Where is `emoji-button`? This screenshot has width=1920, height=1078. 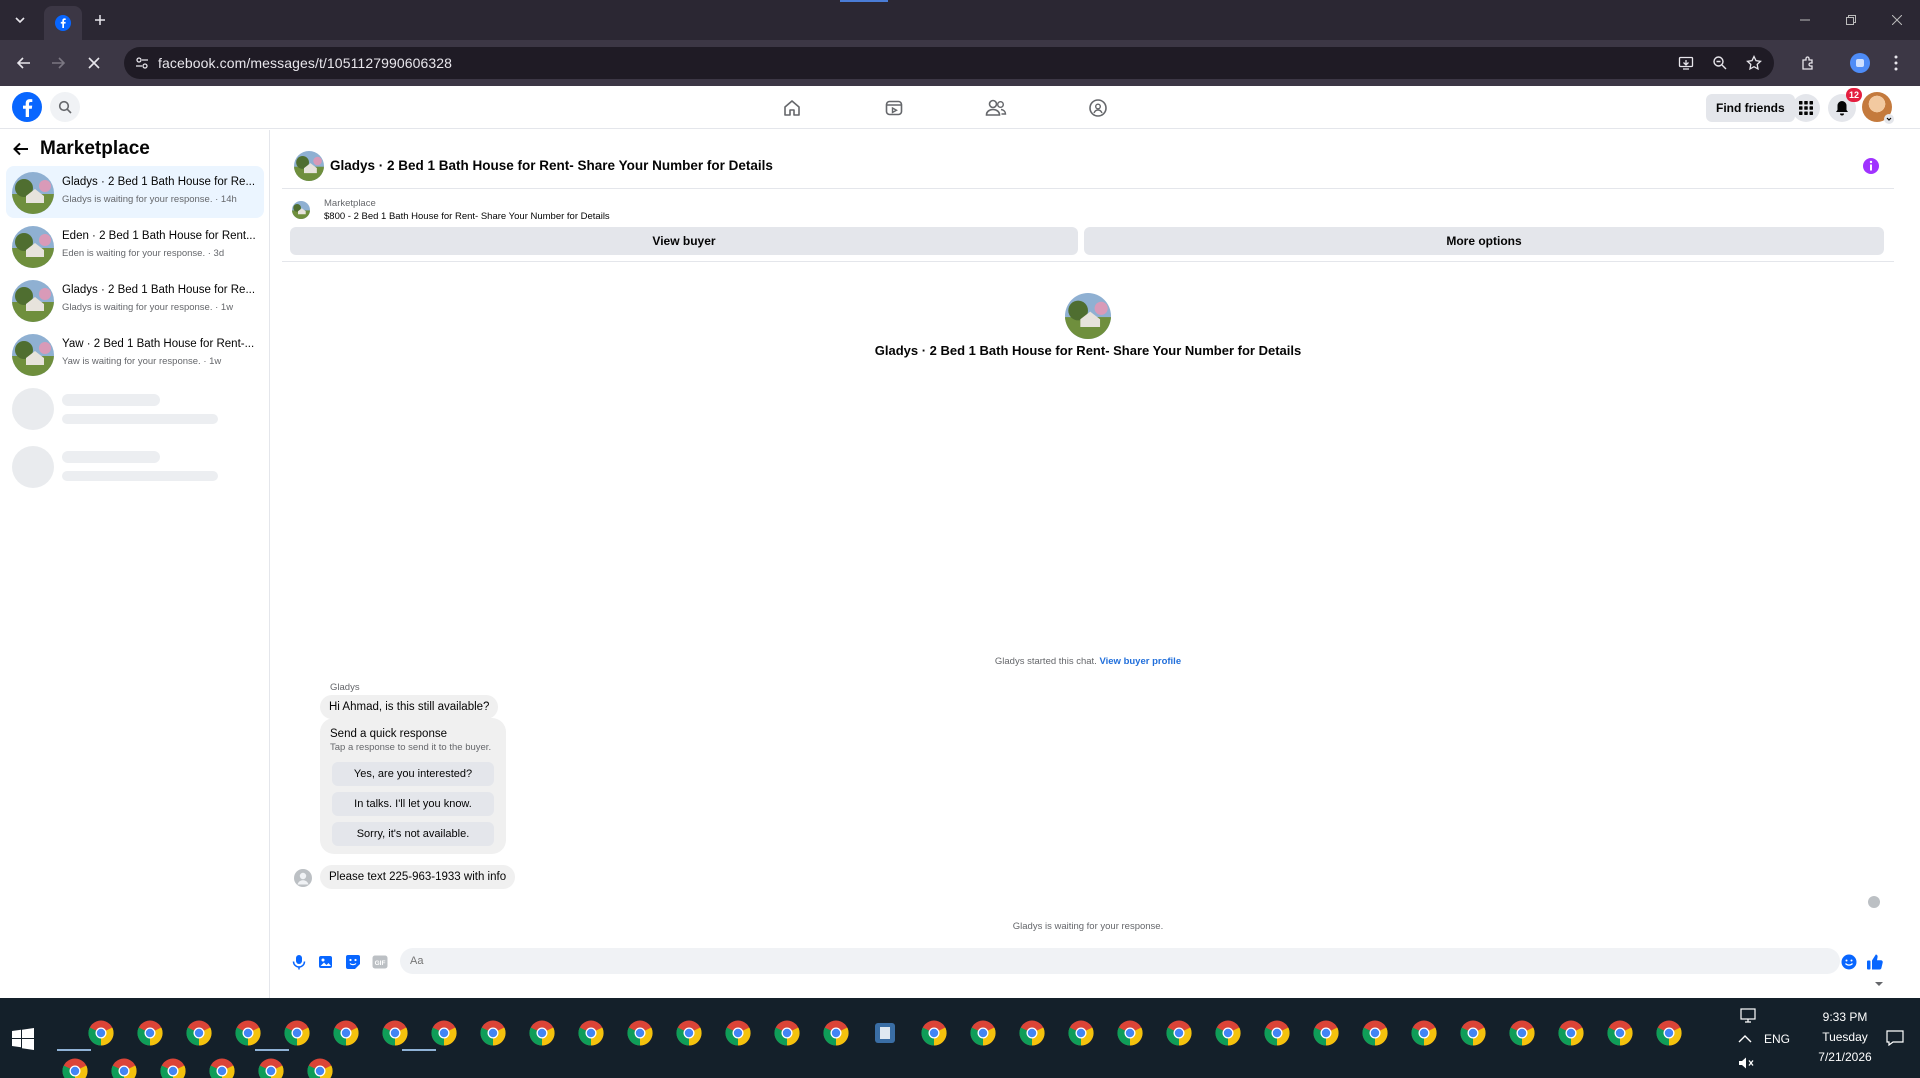
emoji-button is located at coordinates (1849, 962).